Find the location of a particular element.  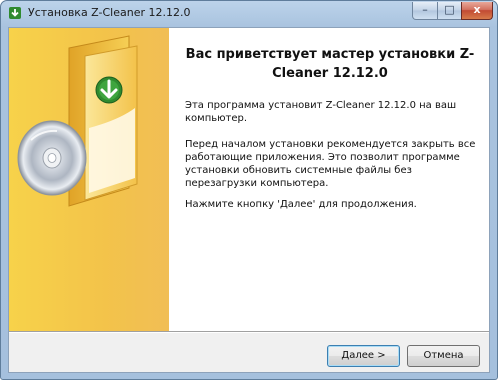

button-divider is located at coordinates (249, 332).